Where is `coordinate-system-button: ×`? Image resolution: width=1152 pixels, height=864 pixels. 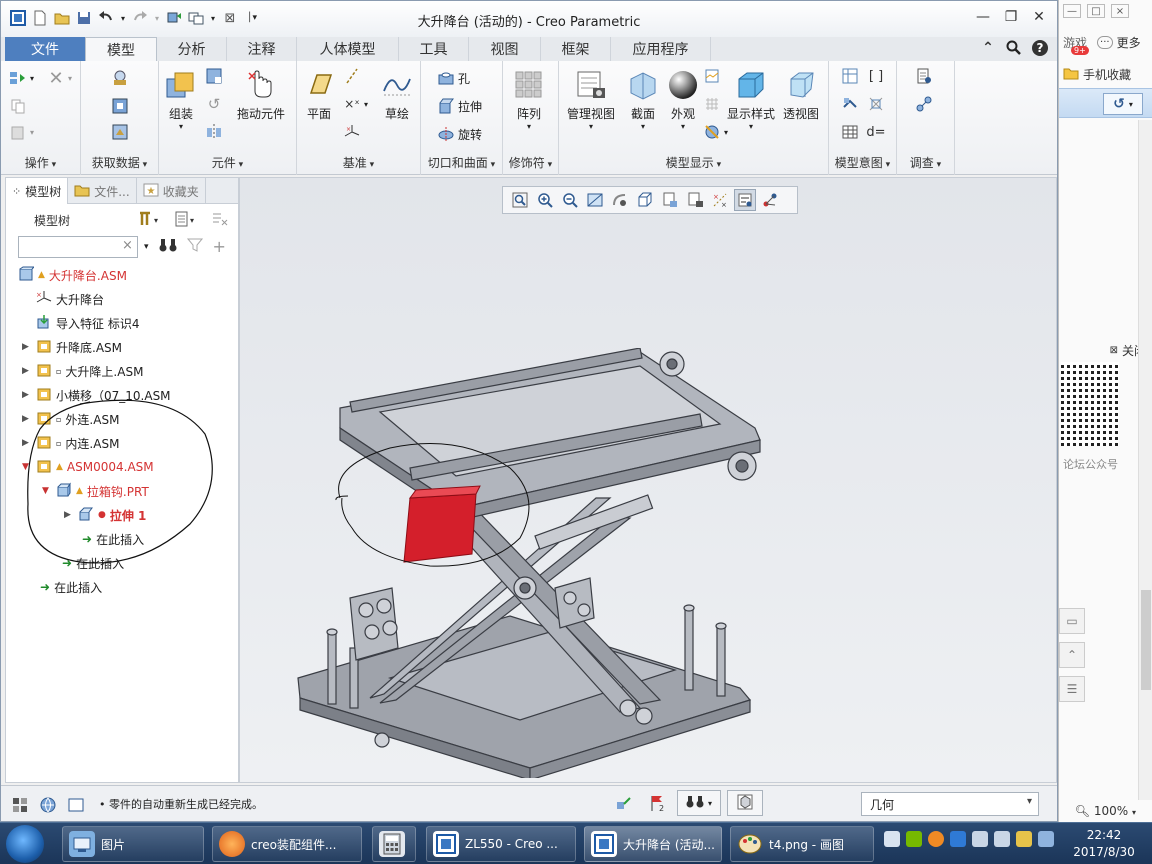
coordinate-system-button: × is located at coordinates (352, 132).